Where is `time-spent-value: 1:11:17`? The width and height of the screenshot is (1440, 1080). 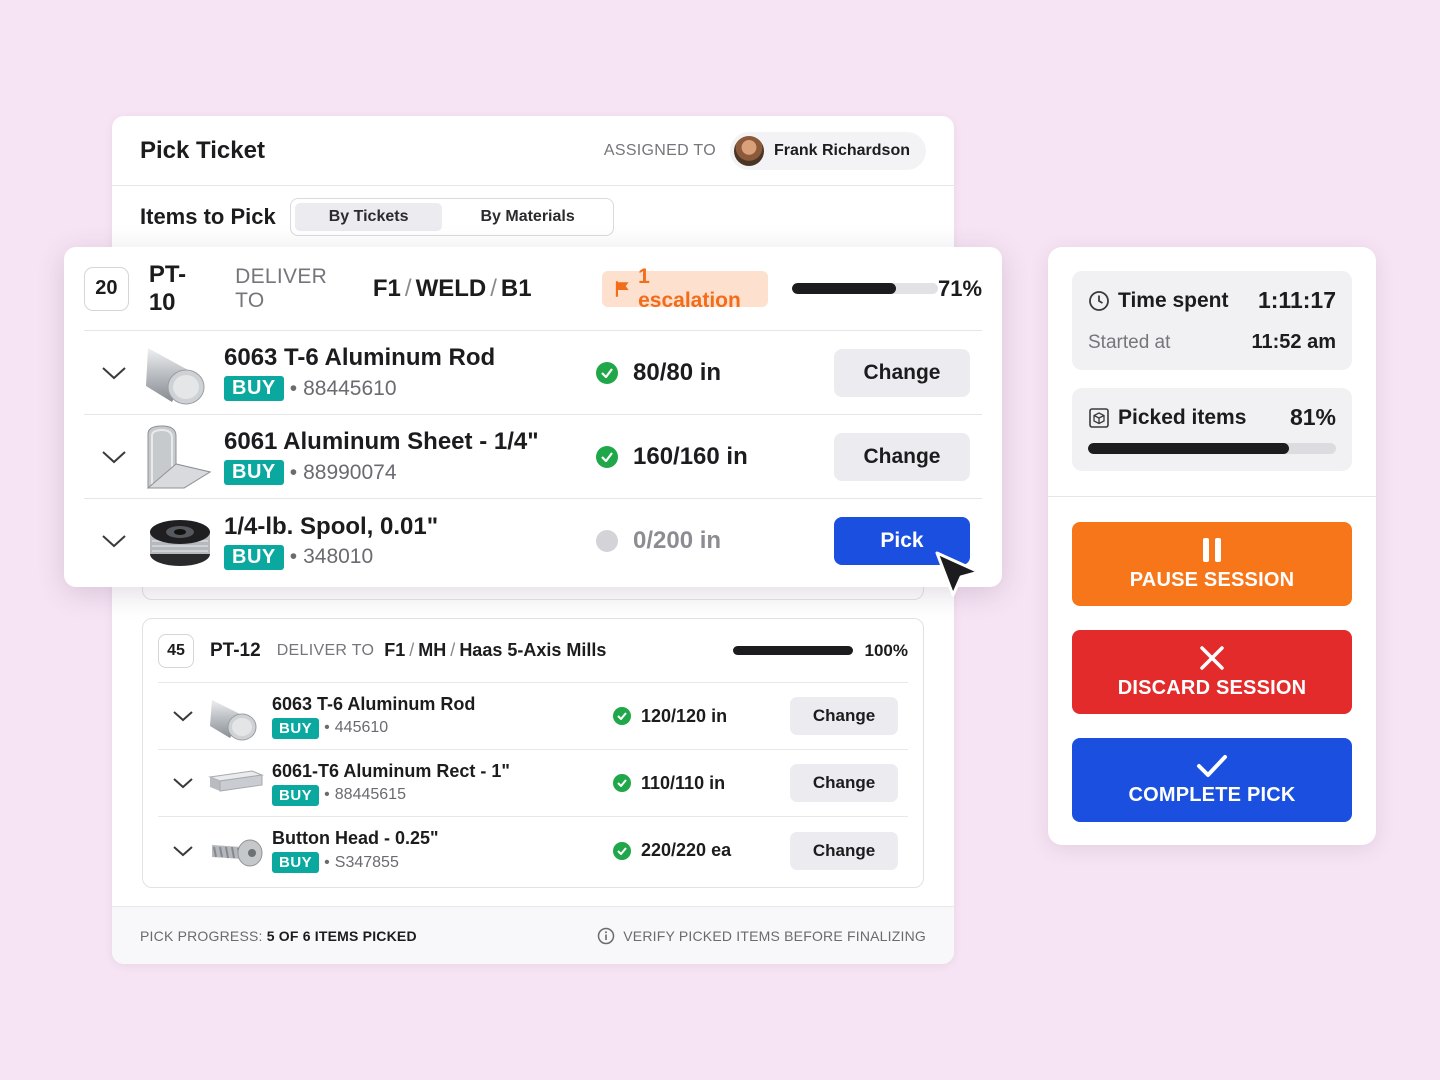
time-spent-value: 1:11:17 is located at coordinates (1296, 300).